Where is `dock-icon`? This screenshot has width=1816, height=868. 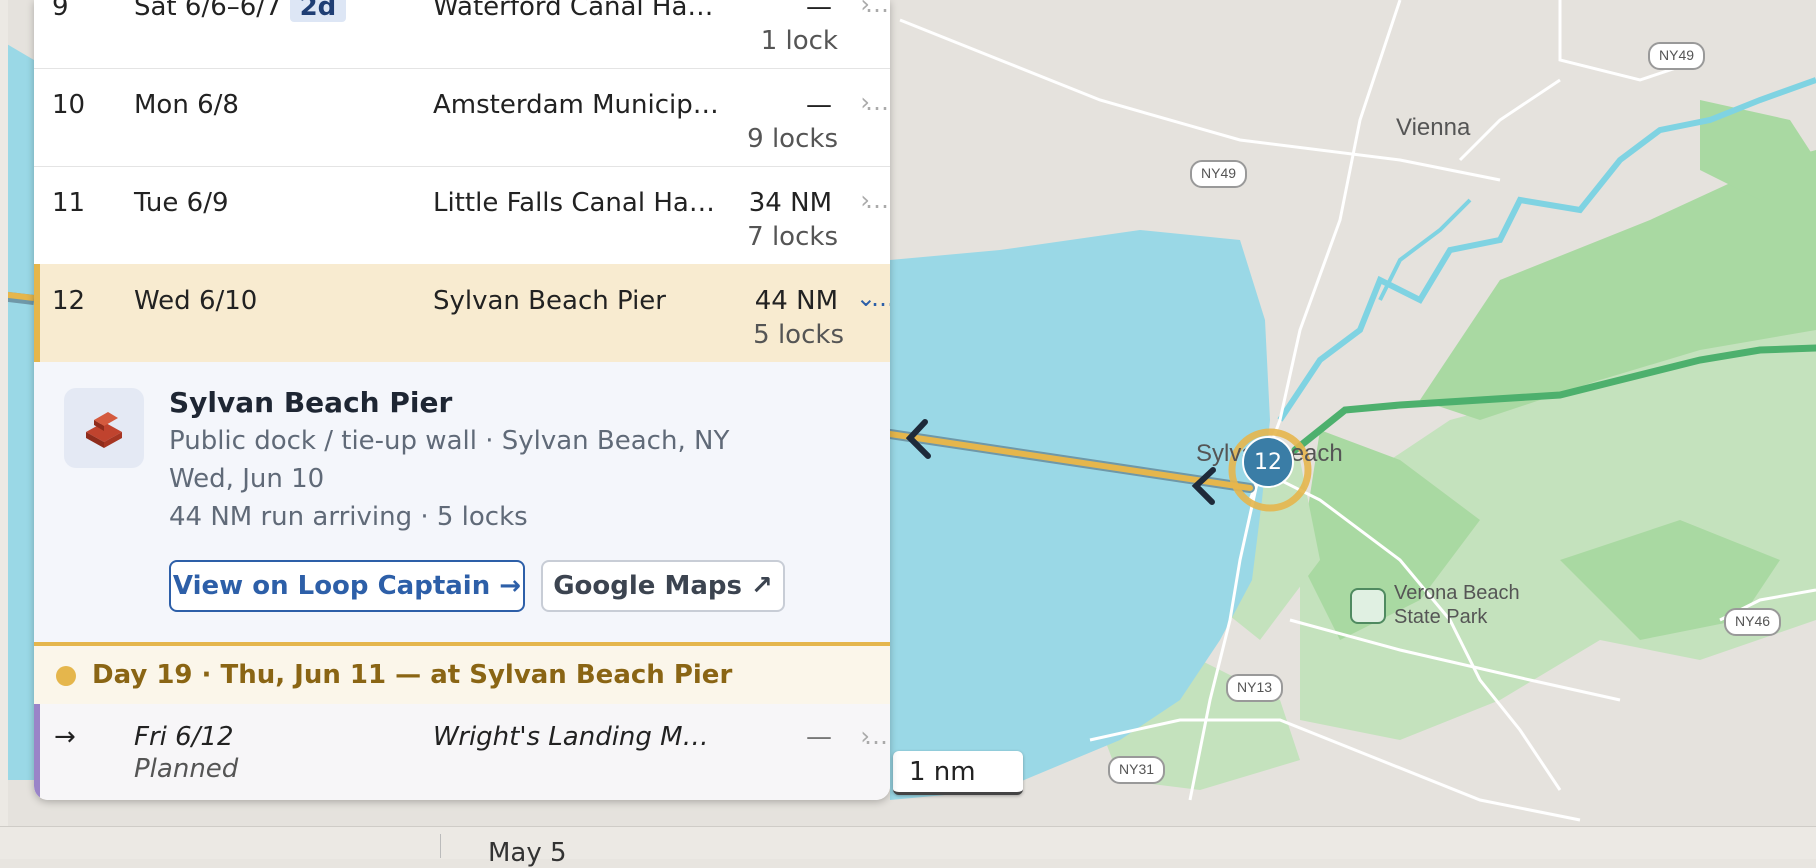 dock-icon is located at coordinates (104, 428).